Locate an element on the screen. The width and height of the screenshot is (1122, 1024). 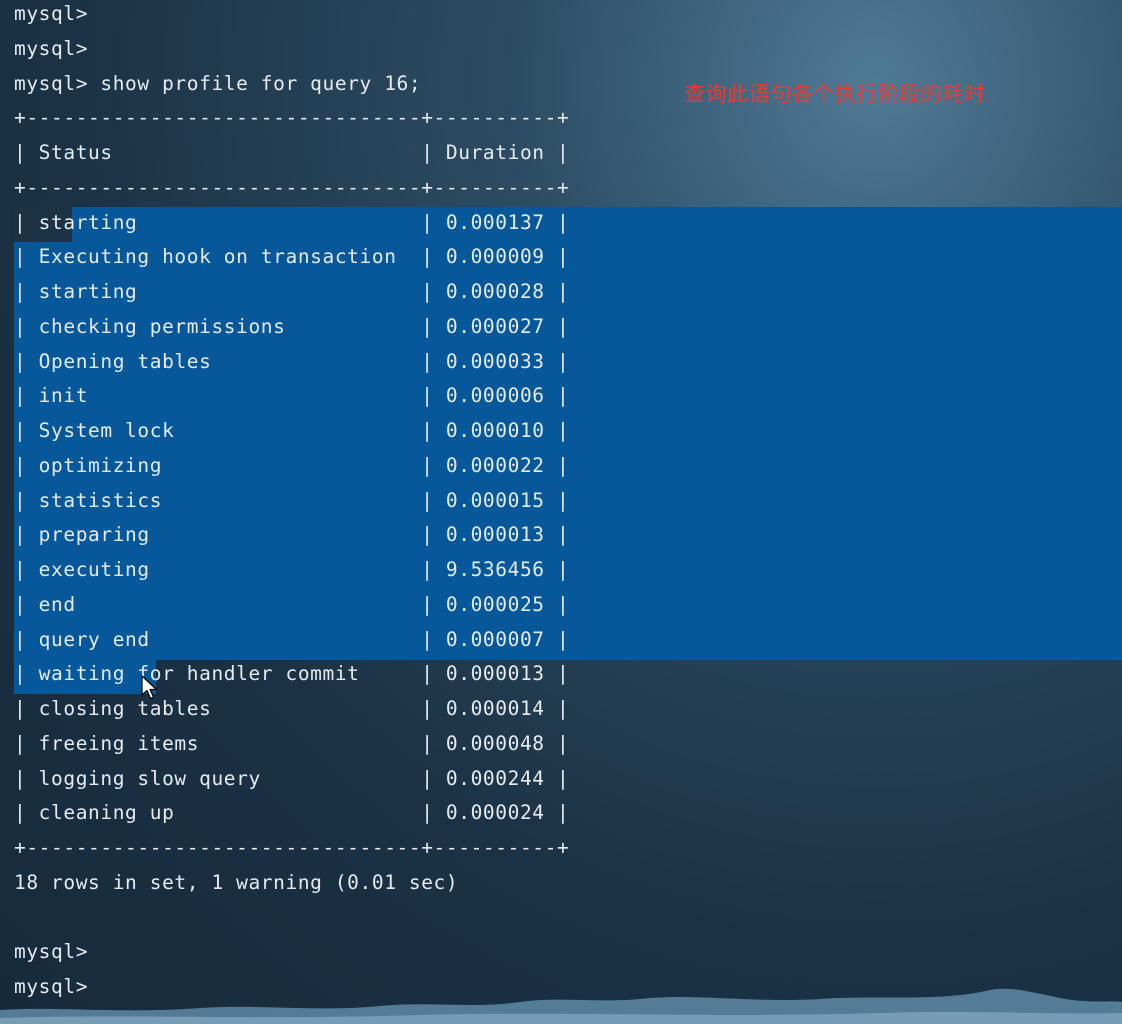
table-row: | closing tables | 0.000014 | is located at coordinates (292, 708).